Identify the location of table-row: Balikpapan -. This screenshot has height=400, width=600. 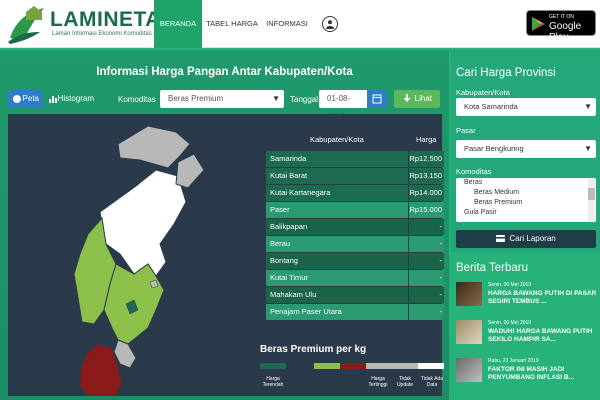
(355, 227).